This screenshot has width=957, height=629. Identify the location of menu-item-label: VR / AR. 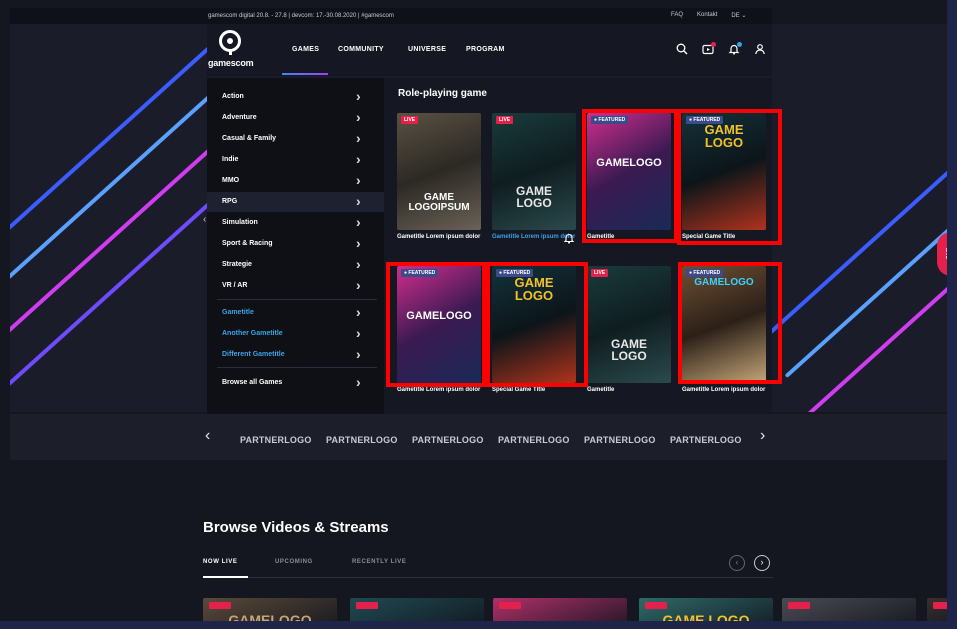
(235, 285).